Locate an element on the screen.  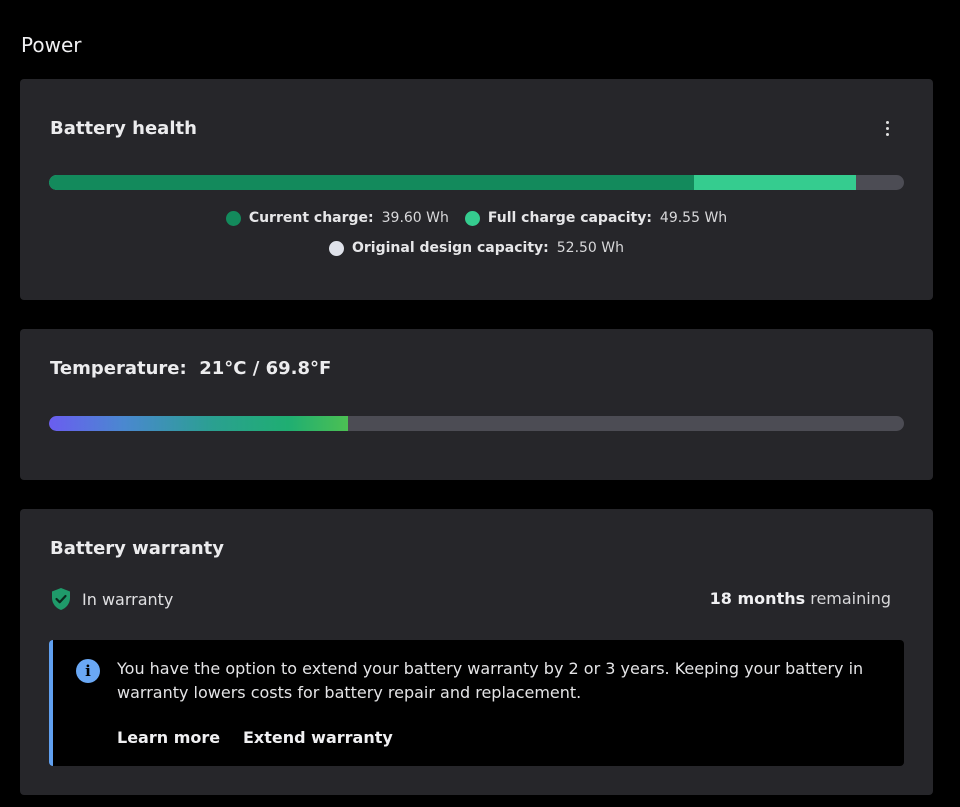
full-charge-dot-icon is located at coordinates (472, 218).